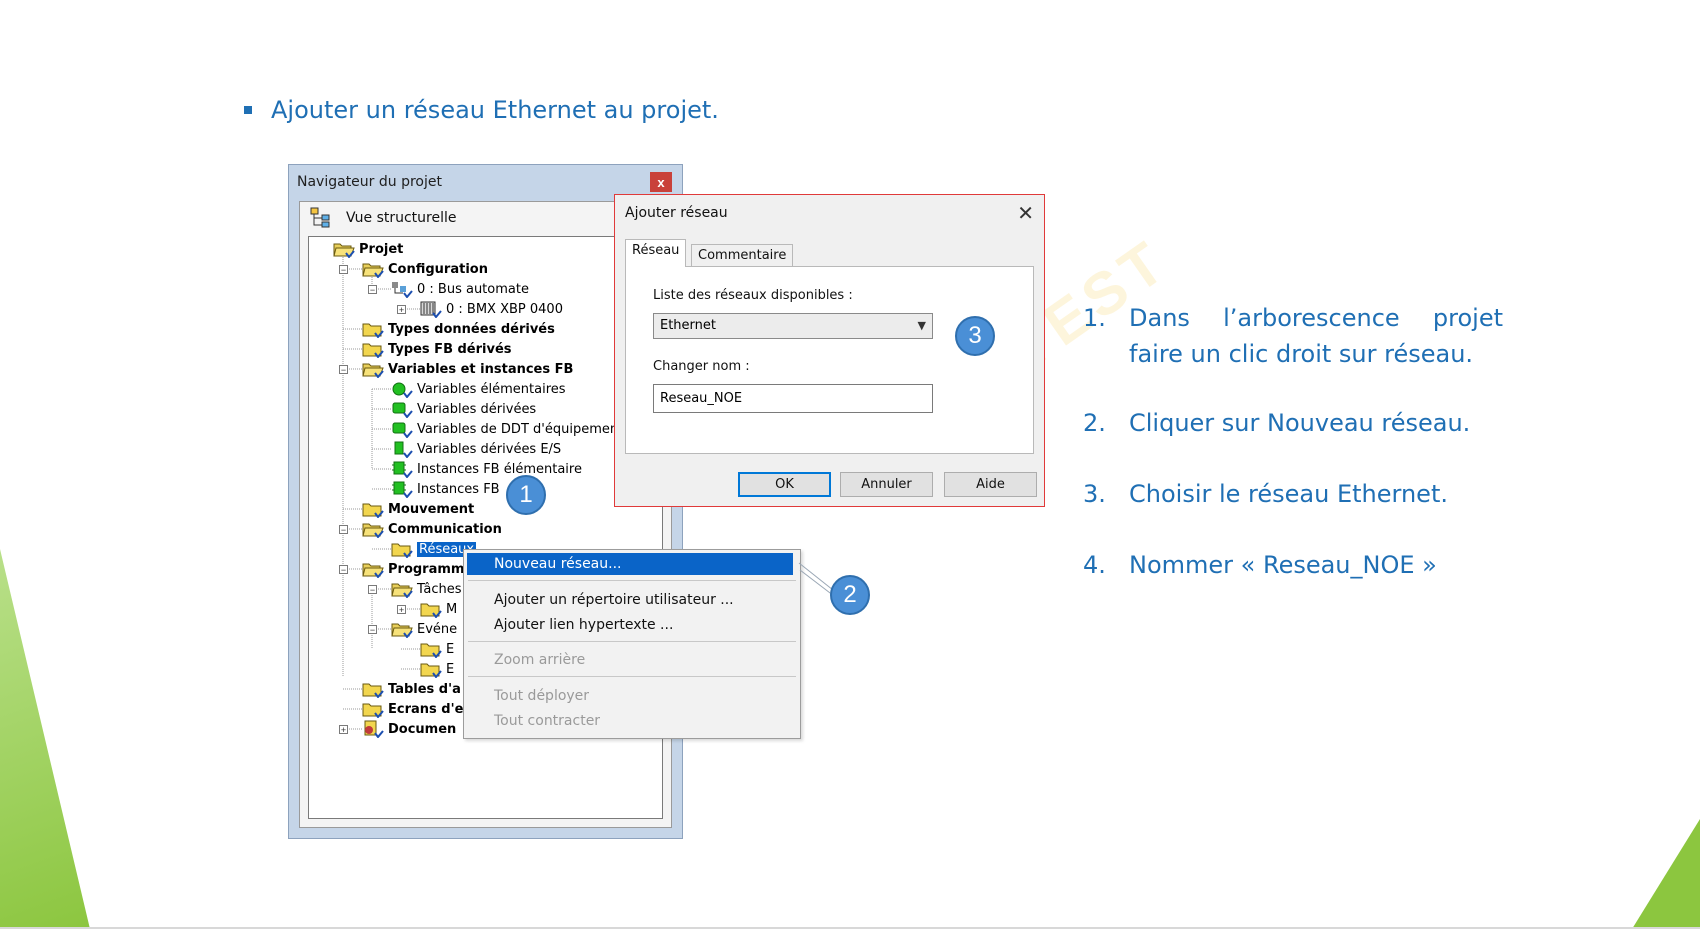  What do you see at coordinates (1094, 494) in the screenshot?
I see `step-number: 3.` at bounding box center [1094, 494].